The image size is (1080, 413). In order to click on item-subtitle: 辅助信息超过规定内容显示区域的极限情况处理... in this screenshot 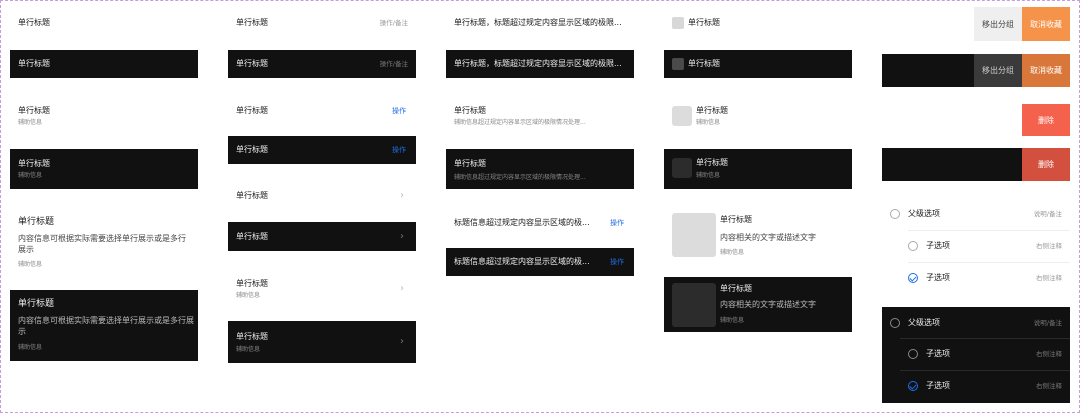, I will do `click(520, 177)`.